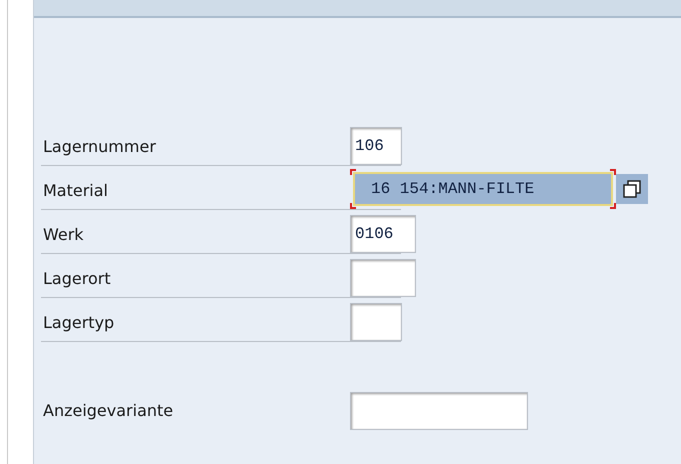 The image size is (681, 464). Describe the element at coordinates (77, 279) in the screenshot. I see `field-label: Lagerort` at that location.